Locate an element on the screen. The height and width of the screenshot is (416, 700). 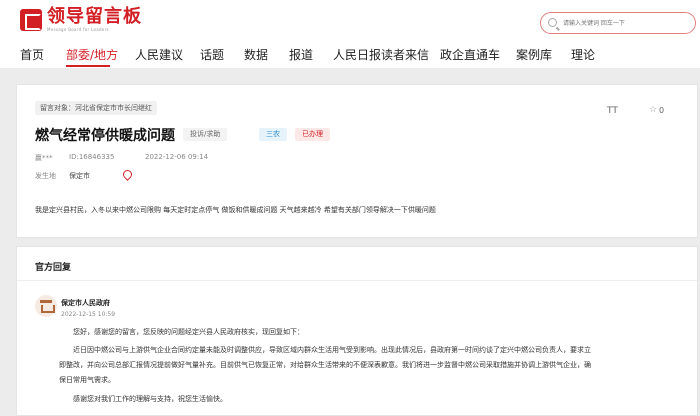
reply-time: 2022-12-15 10:59 is located at coordinates (88, 314).